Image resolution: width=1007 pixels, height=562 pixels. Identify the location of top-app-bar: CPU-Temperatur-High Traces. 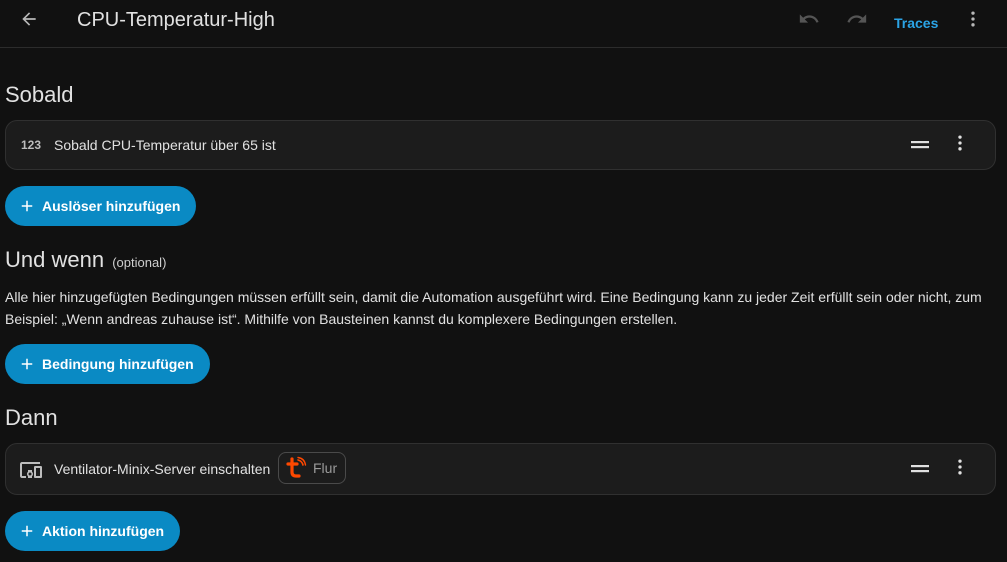
(503, 24).